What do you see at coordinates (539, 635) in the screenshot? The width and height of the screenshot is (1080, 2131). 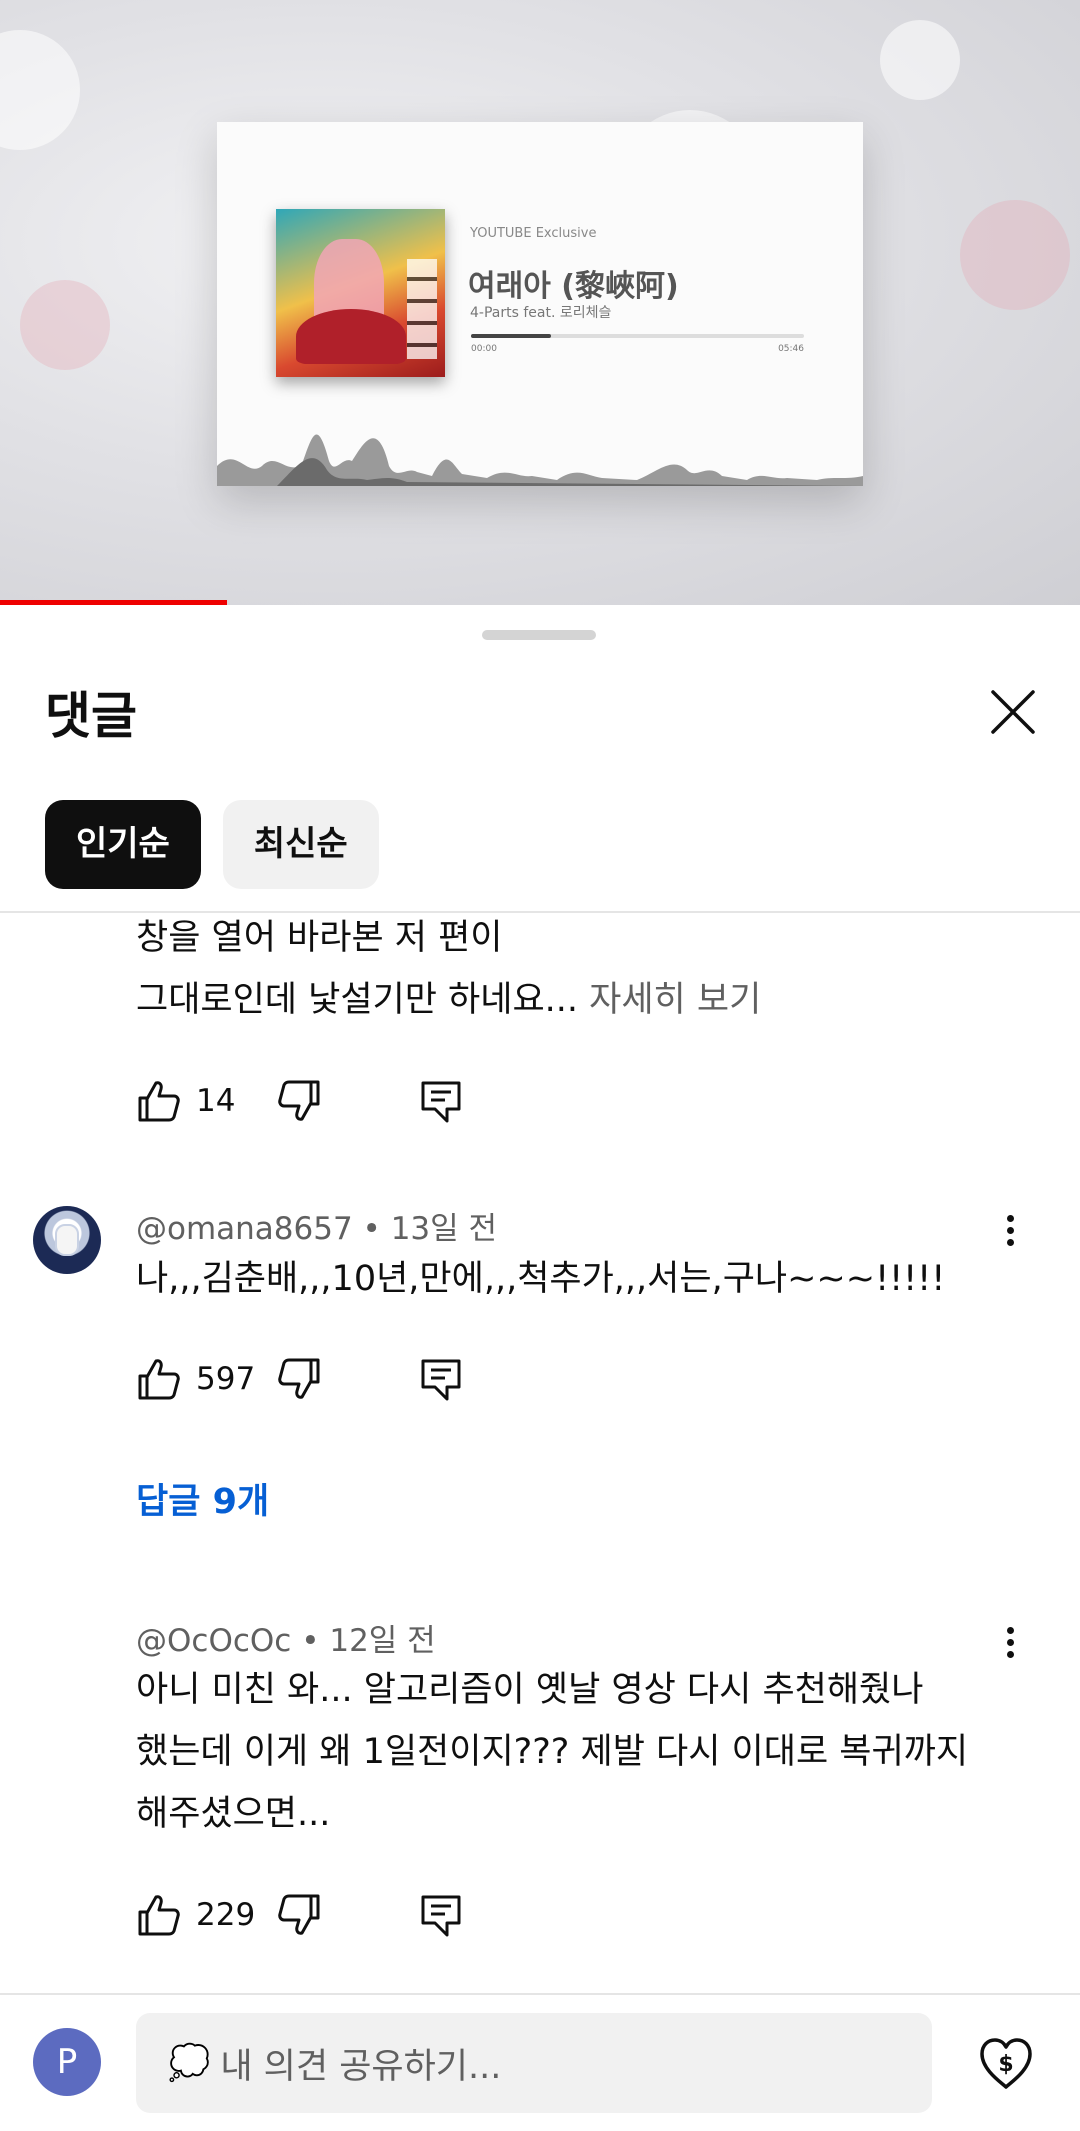 I see `drag-handle` at bounding box center [539, 635].